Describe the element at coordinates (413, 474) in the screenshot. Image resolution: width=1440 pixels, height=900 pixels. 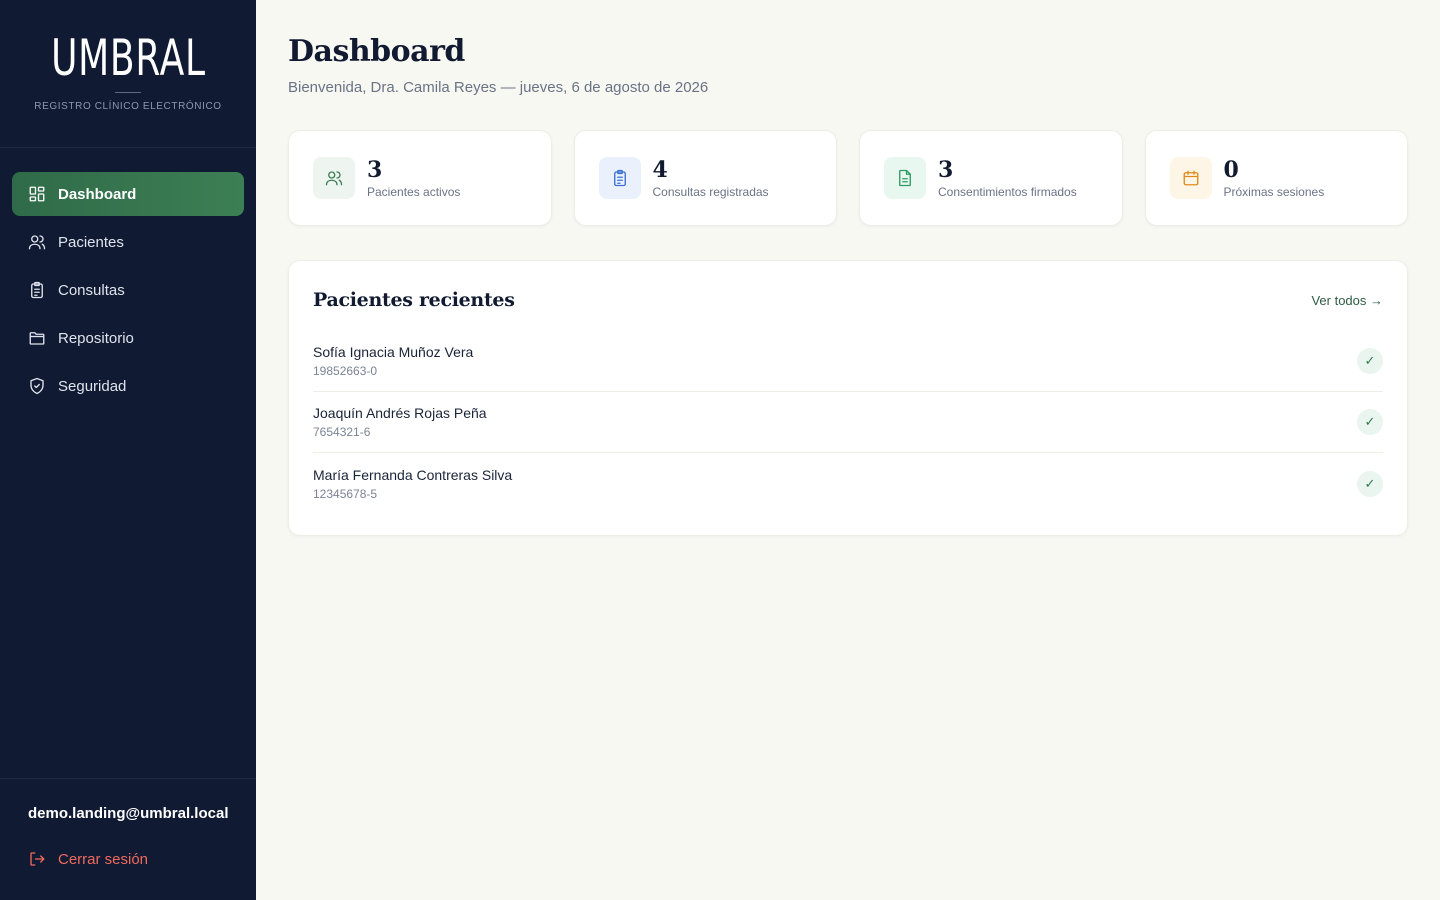
I see `patient-name: María Fernanda Contreras Silva` at that location.